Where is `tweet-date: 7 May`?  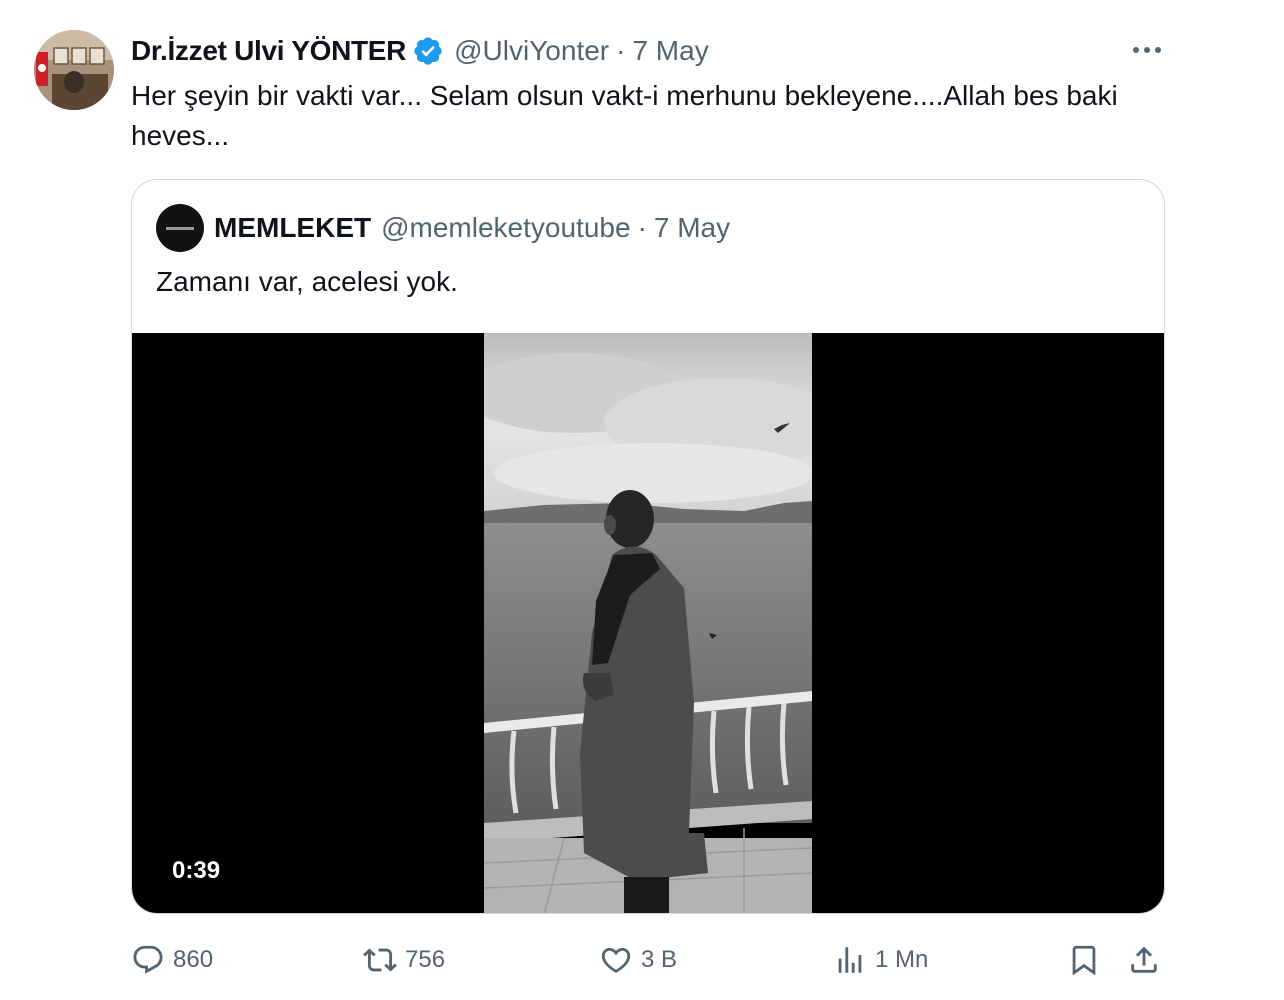 tweet-date: 7 May is located at coordinates (670, 51).